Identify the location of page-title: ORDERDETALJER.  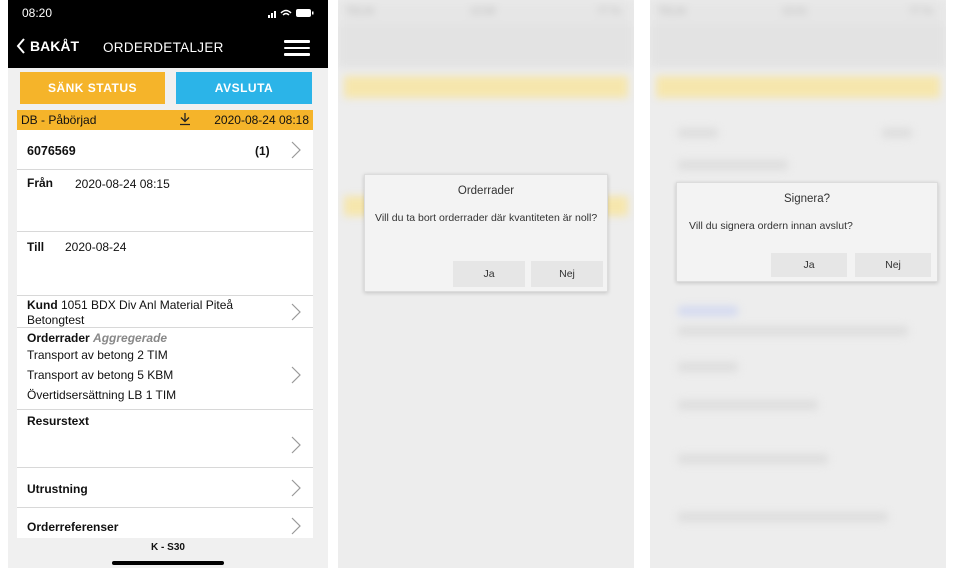
(163, 47).